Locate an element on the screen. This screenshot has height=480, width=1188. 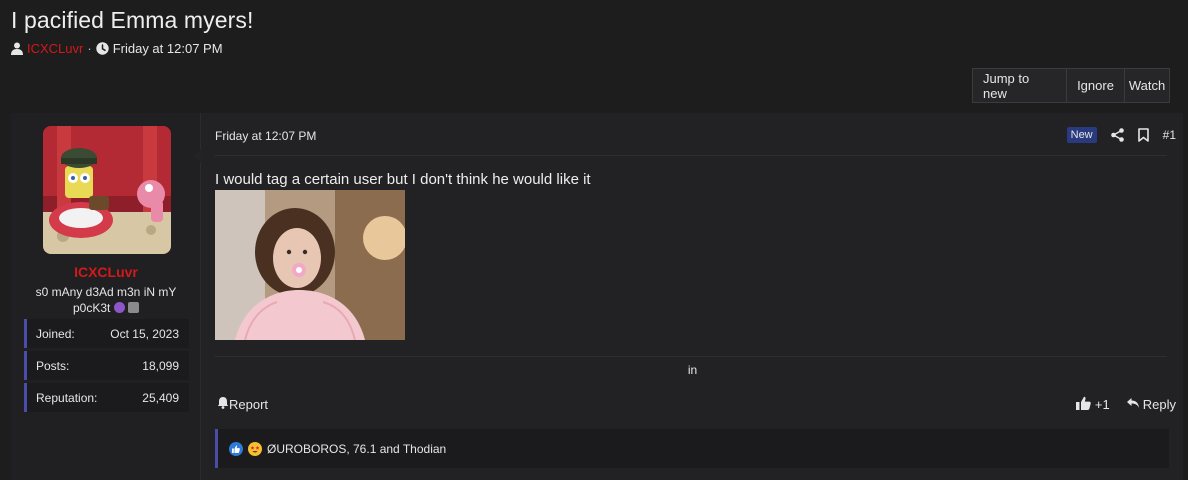
new-badge: New is located at coordinates (1081, 135).